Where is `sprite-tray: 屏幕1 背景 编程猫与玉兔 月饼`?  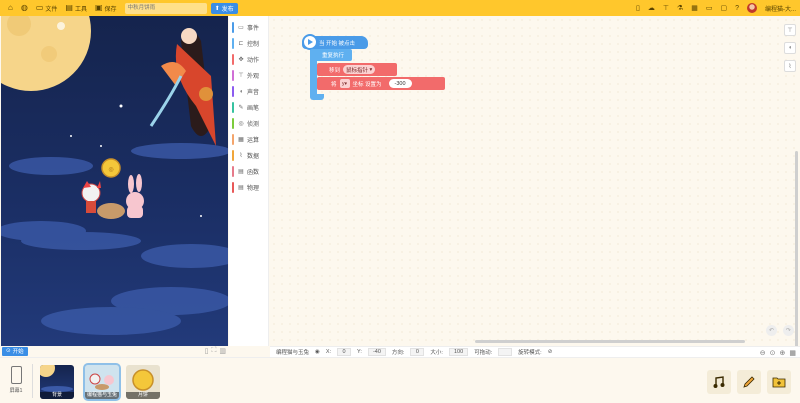
sprite-tray: 屏幕1 背景 编程猫与玉兔 月饼 is located at coordinates (400, 380).